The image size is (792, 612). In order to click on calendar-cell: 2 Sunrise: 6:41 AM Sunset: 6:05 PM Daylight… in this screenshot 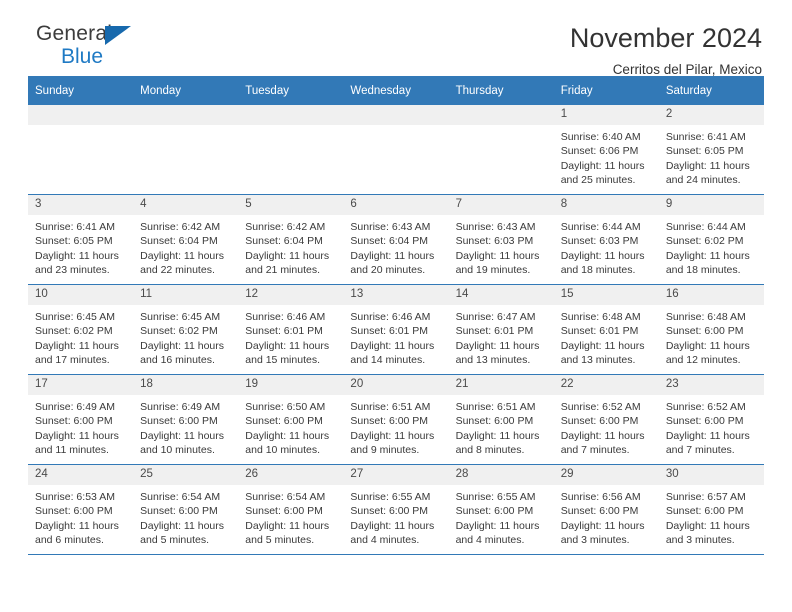, I will do `click(711, 150)`.